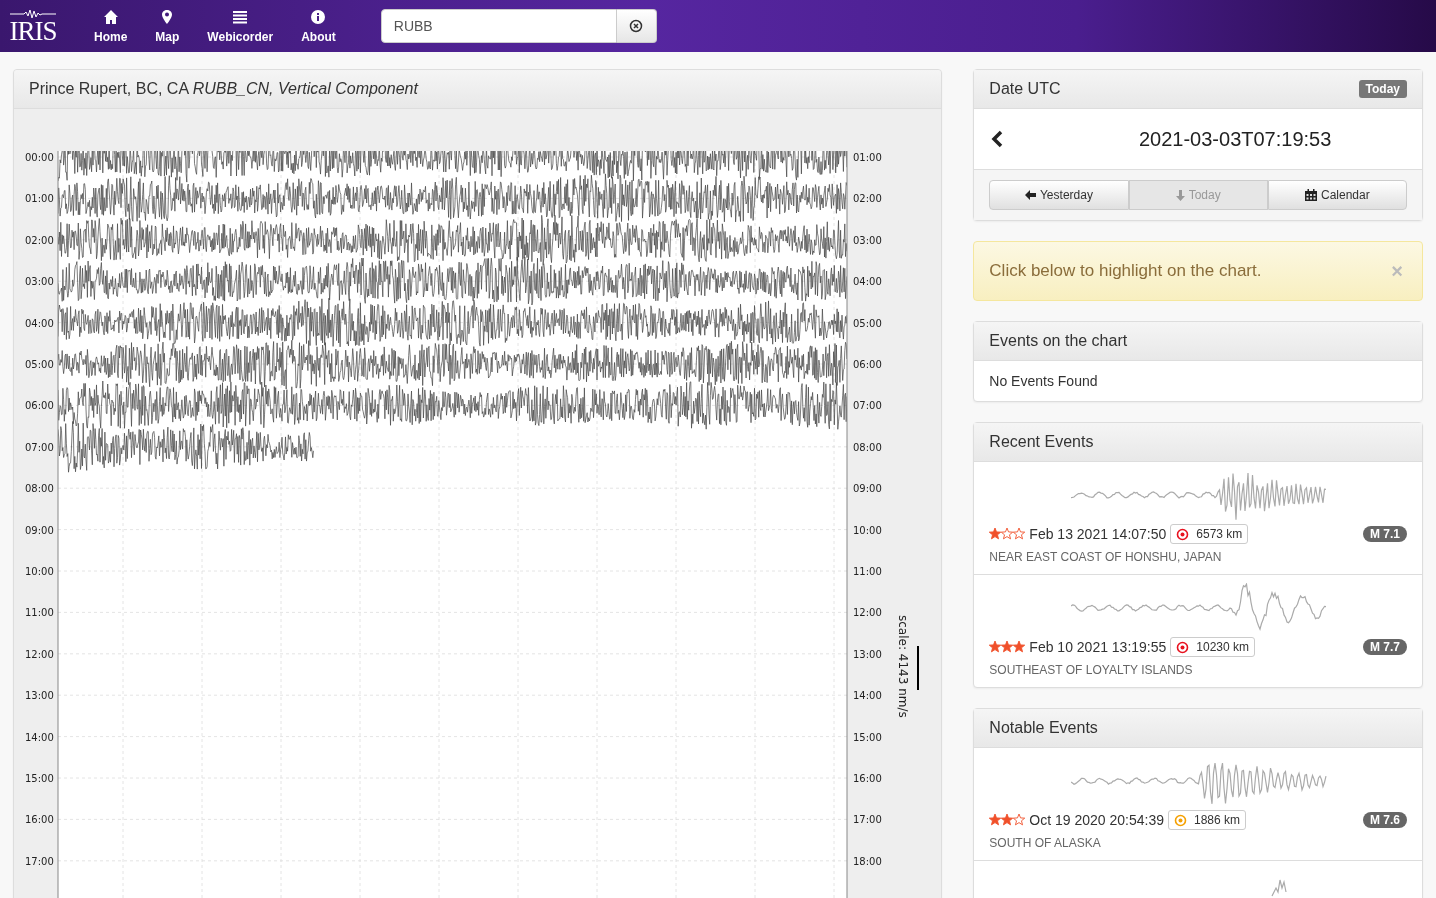  Describe the element at coordinates (240, 16) in the screenshot. I see `list-icon` at that location.